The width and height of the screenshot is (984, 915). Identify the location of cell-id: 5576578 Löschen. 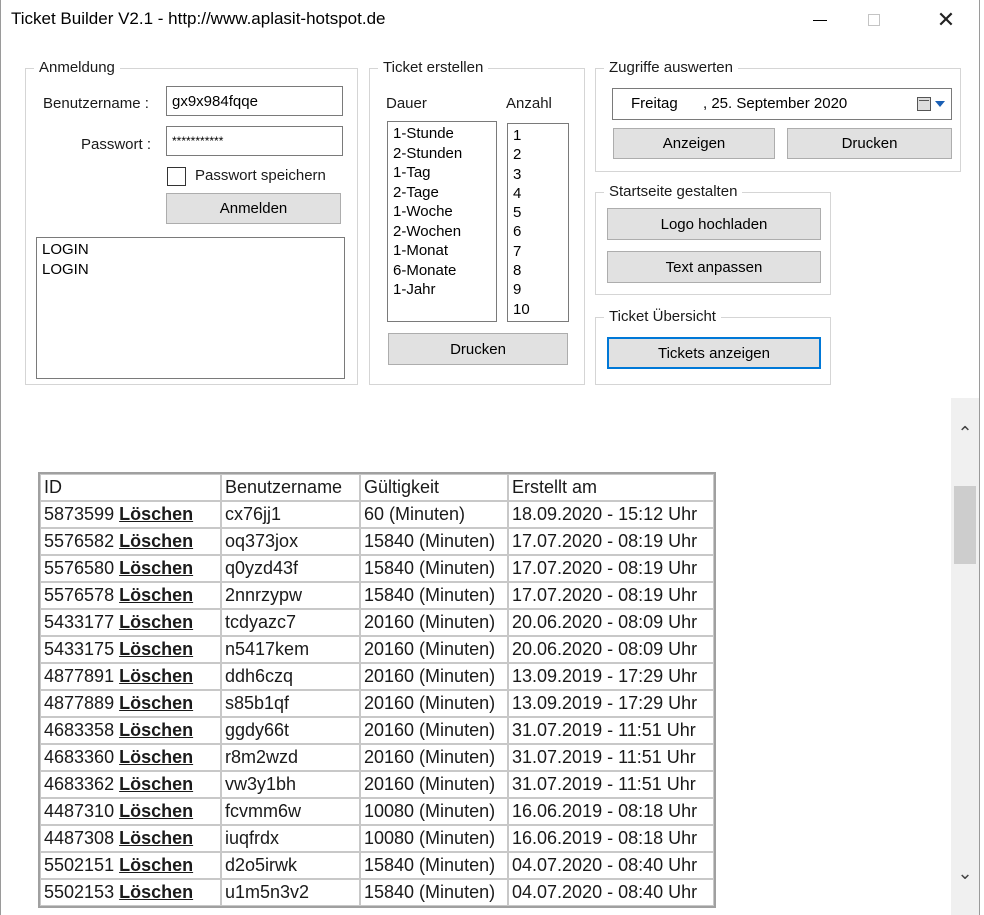
(130, 595).